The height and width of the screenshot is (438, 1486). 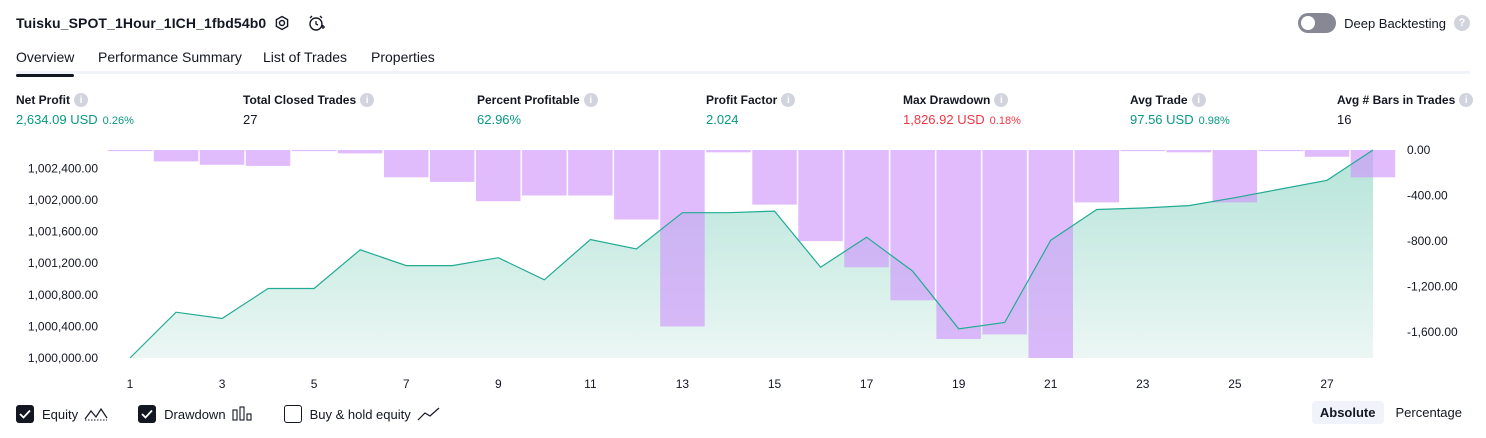 I want to click on metric-label: Profit Factor i, so click(x=751, y=100).